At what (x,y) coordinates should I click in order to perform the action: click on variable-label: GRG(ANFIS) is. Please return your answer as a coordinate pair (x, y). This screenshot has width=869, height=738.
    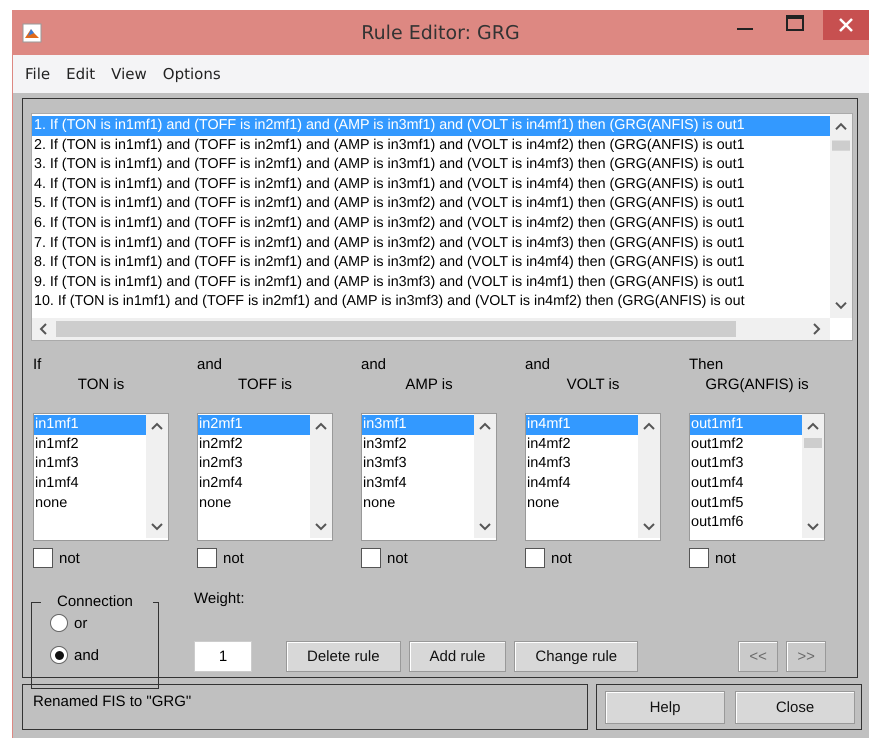
    Looking at the image, I should click on (757, 385).